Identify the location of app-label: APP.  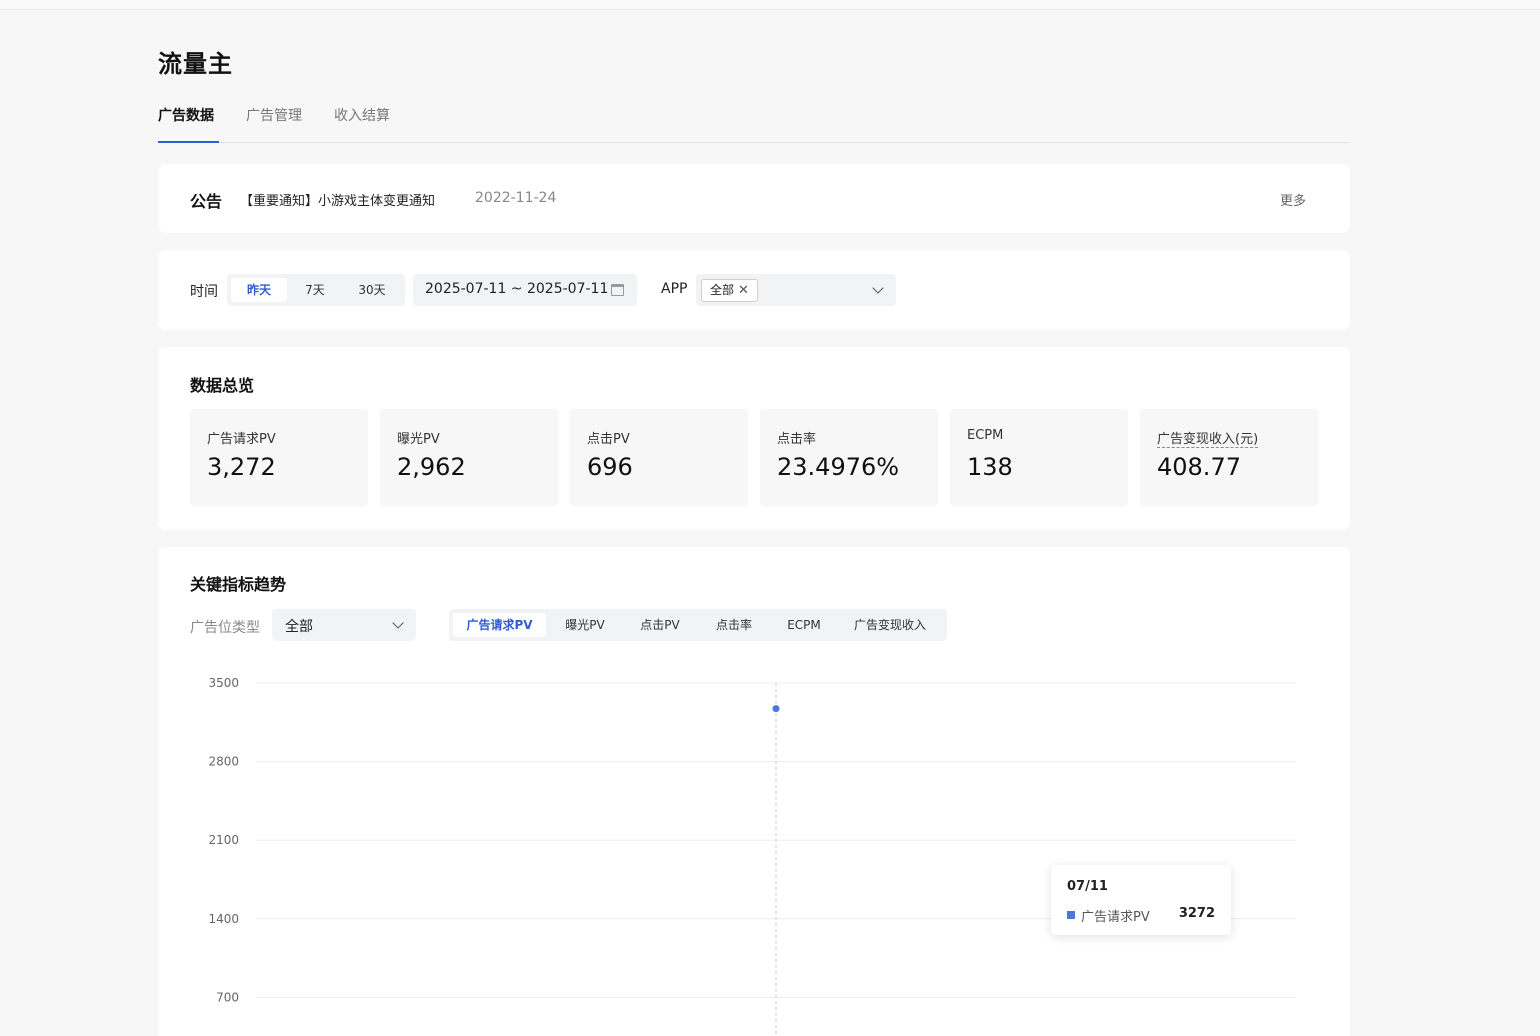
(674, 289).